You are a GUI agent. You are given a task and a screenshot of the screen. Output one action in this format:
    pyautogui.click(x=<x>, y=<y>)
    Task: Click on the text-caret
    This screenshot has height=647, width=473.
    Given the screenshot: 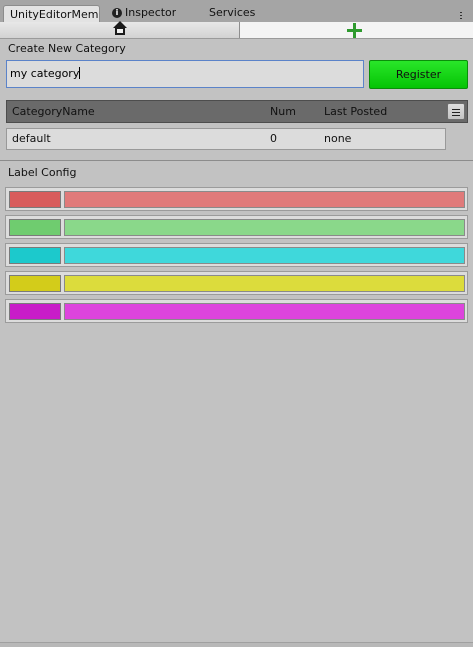 What is the action you would take?
    pyautogui.click(x=80, y=73)
    